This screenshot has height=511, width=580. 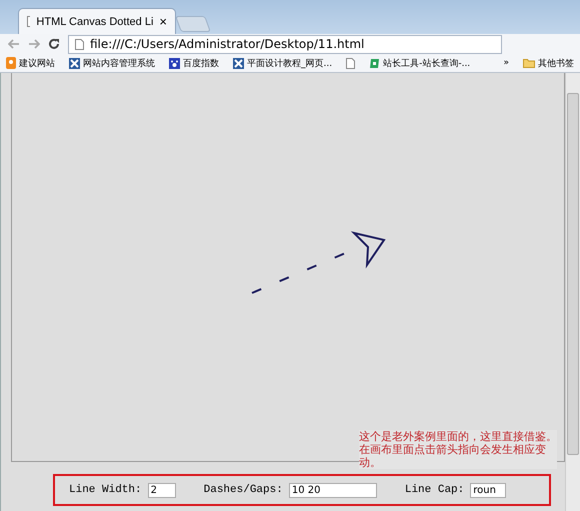 I want to click on back-icon, so click(x=14, y=44).